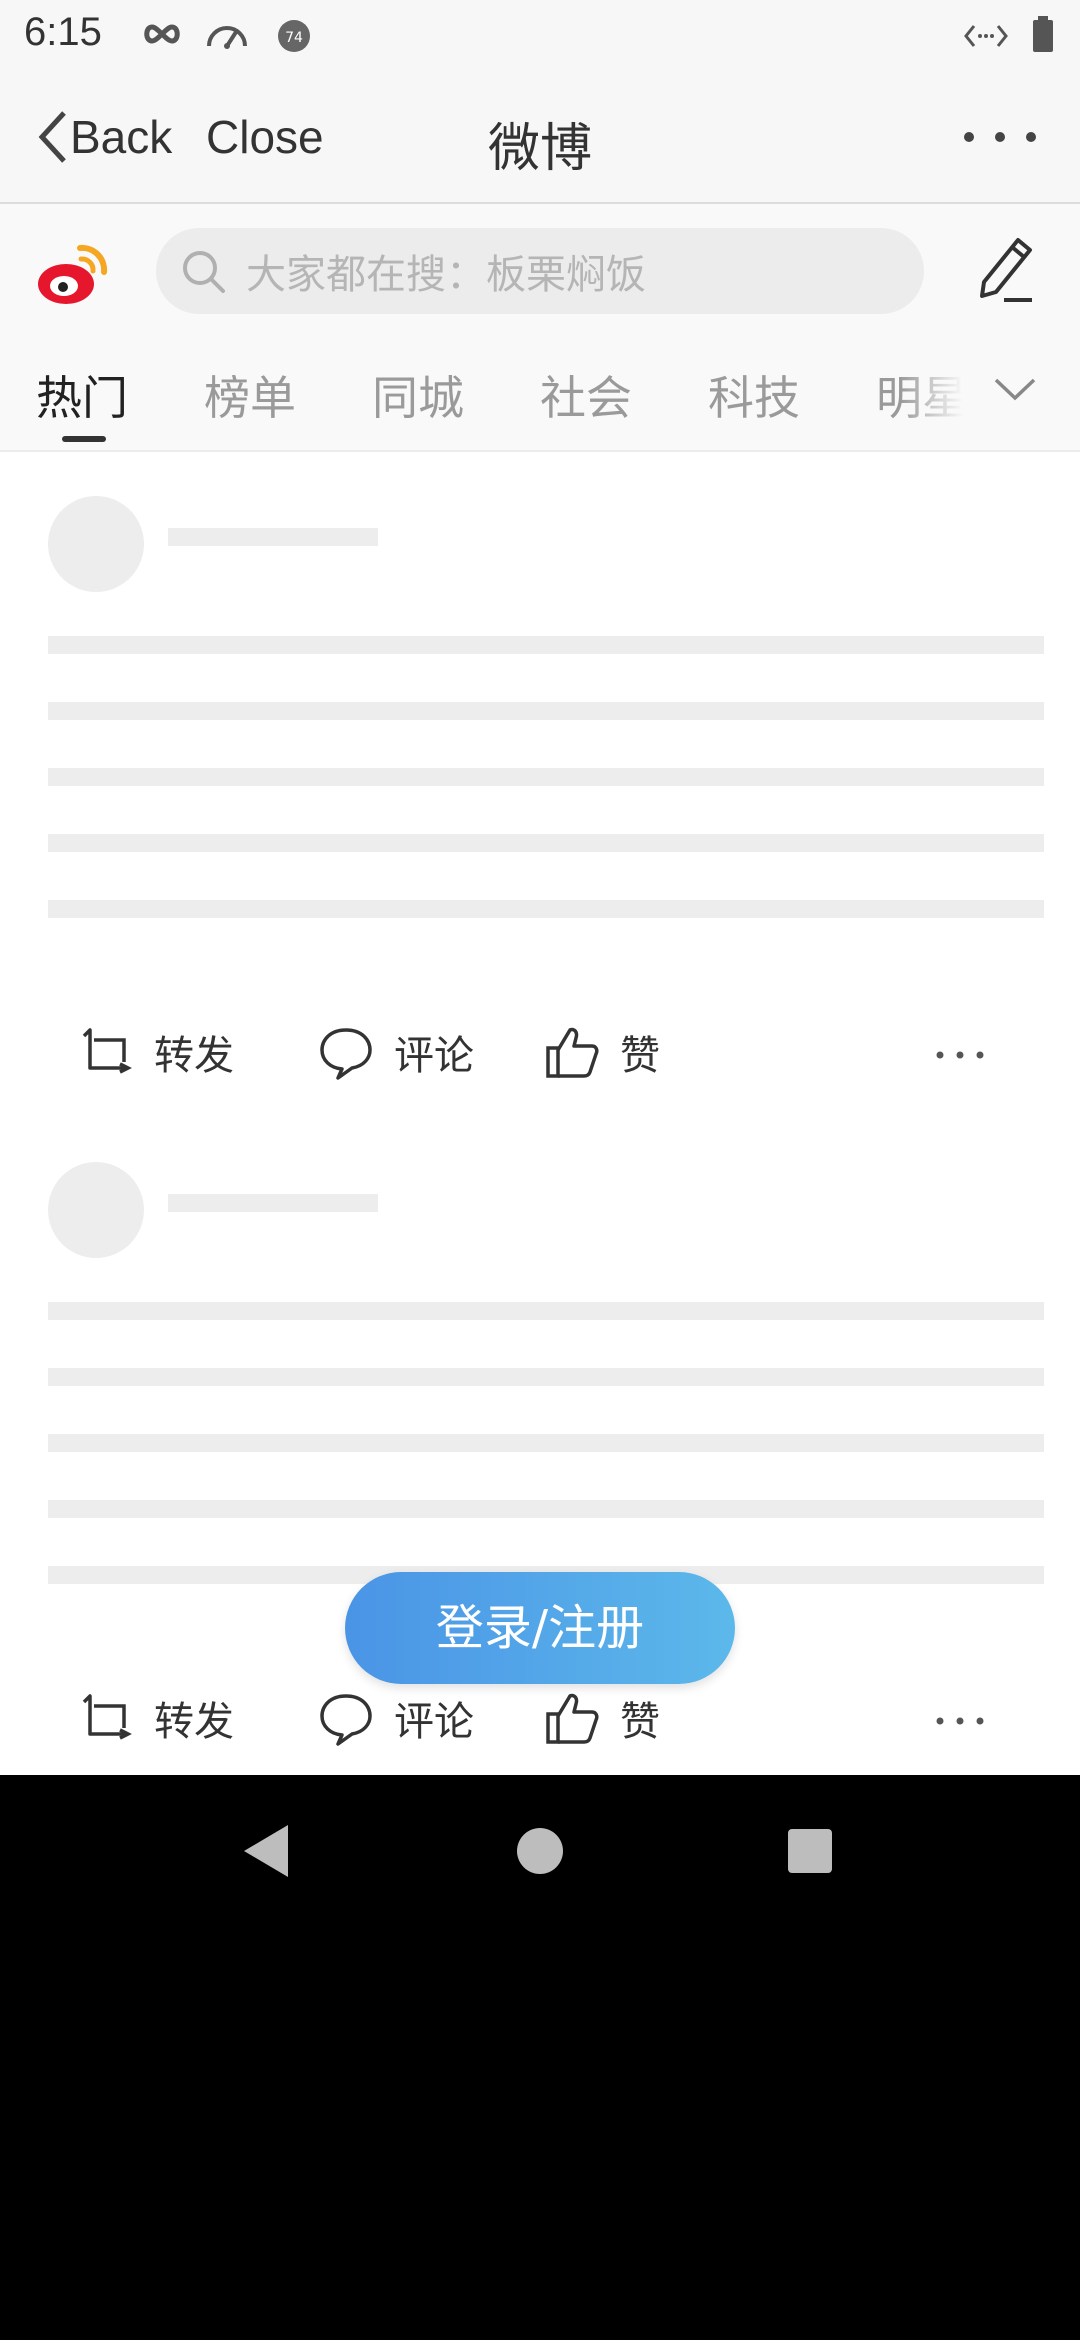  Describe the element at coordinates (268, 1851) in the screenshot. I see `back-triangle-icon` at that location.